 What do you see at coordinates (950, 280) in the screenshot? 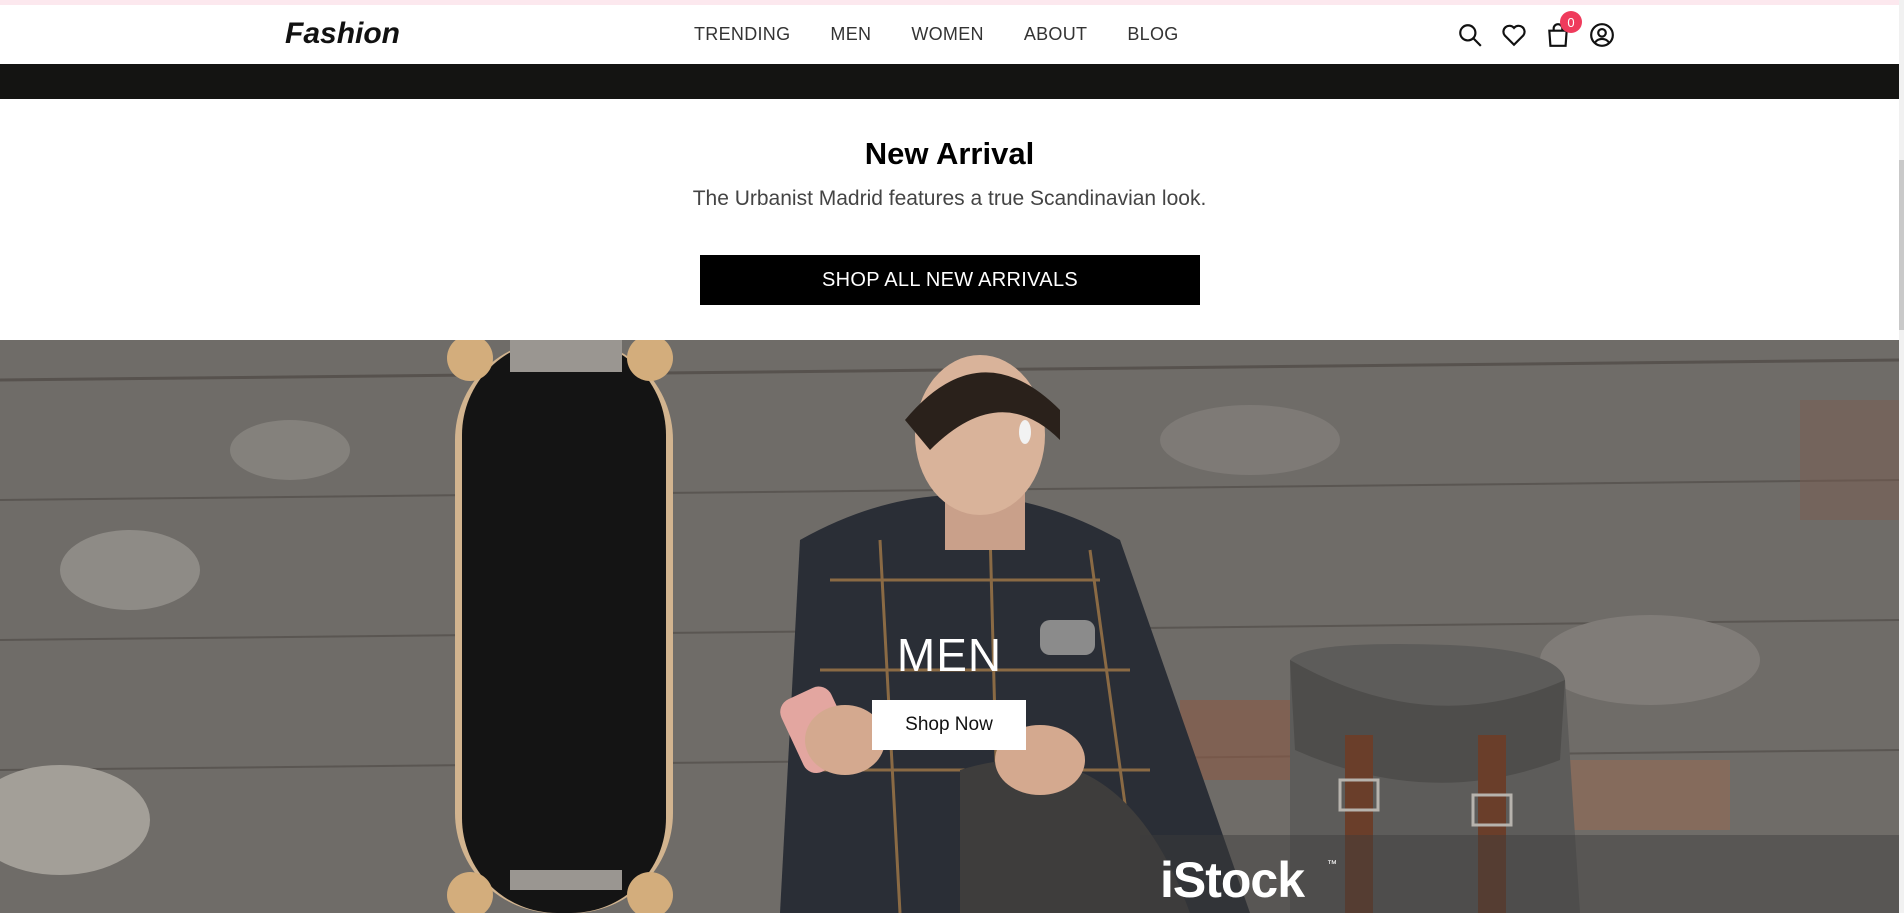
I see `shop-all-new-arrivals-button: SHOP ALL NEW ARRIVALS` at bounding box center [950, 280].